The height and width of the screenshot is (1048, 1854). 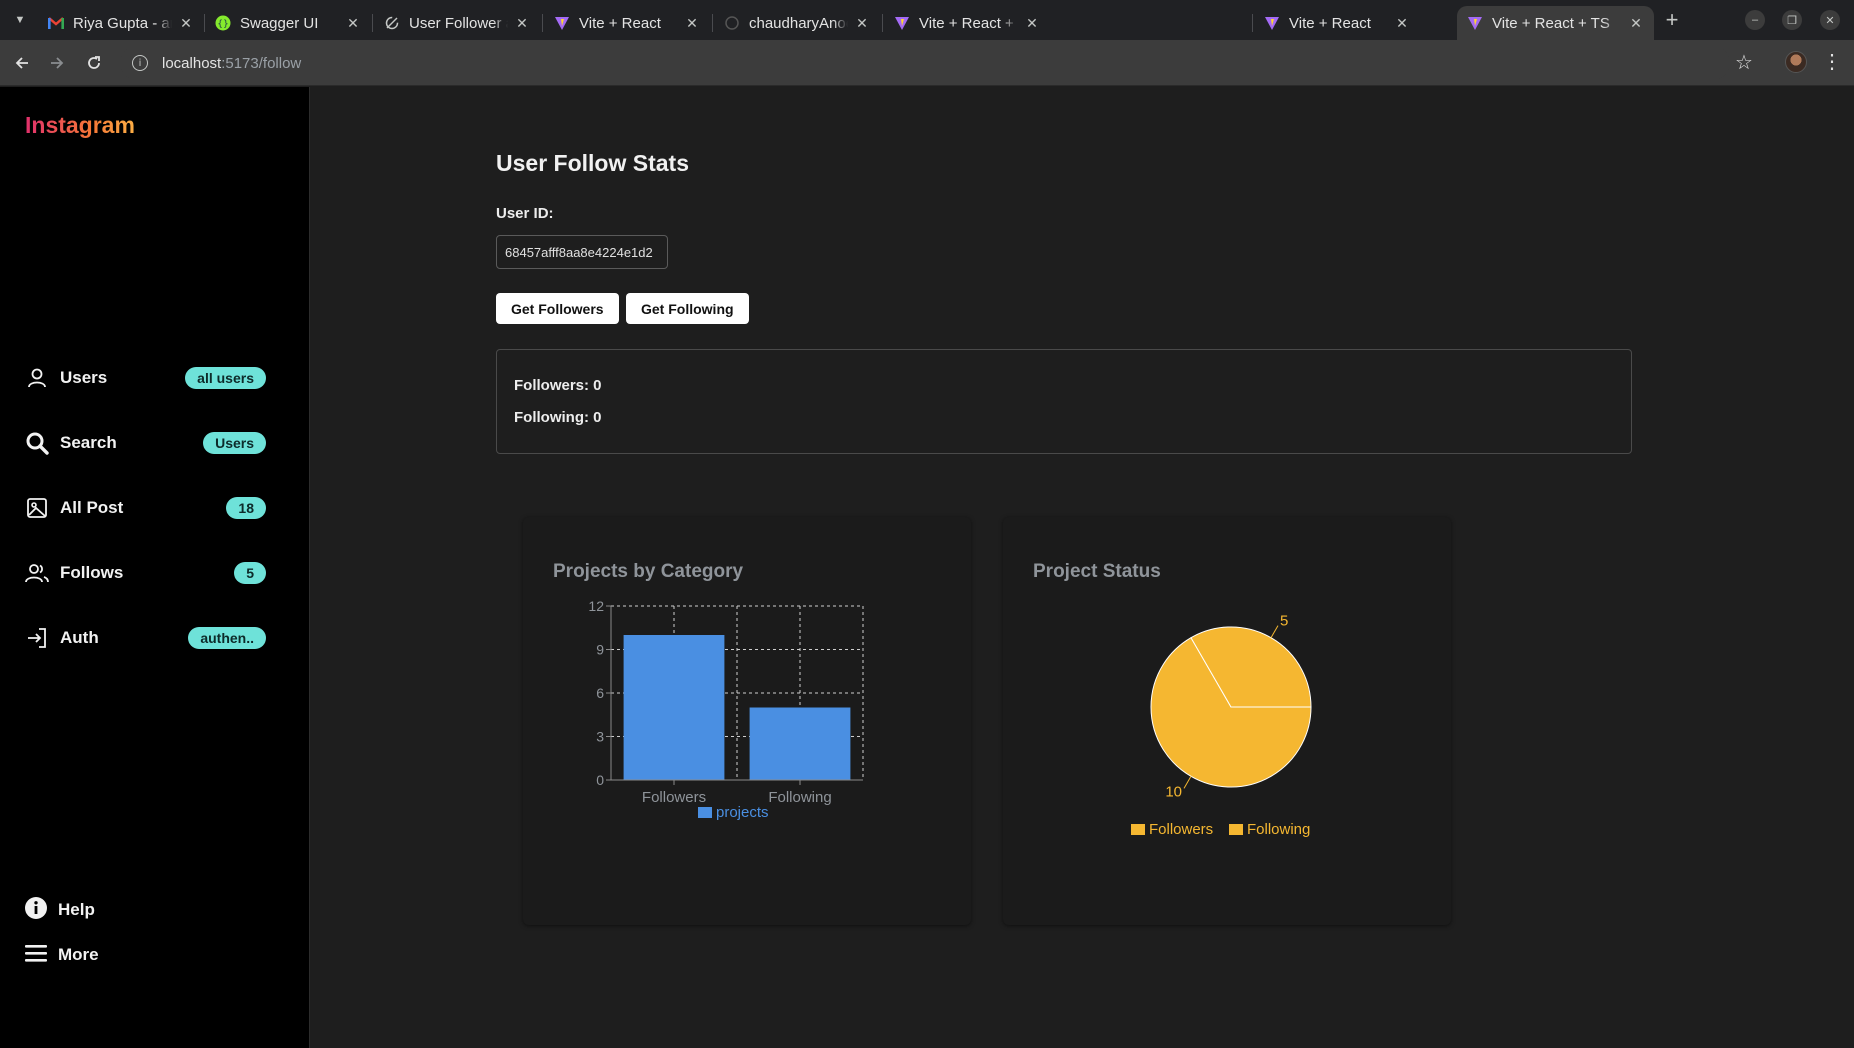 I want to click on sidebar-item-auth: Auth authen.., so click(x=145, y=638).